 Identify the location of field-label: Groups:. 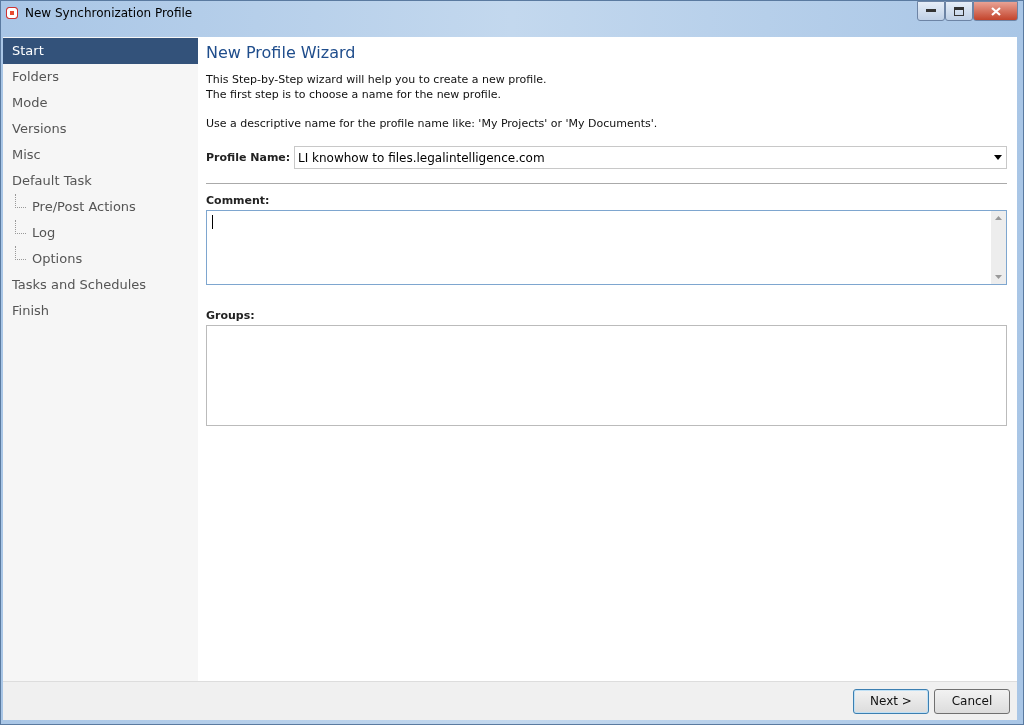
(231, 315).